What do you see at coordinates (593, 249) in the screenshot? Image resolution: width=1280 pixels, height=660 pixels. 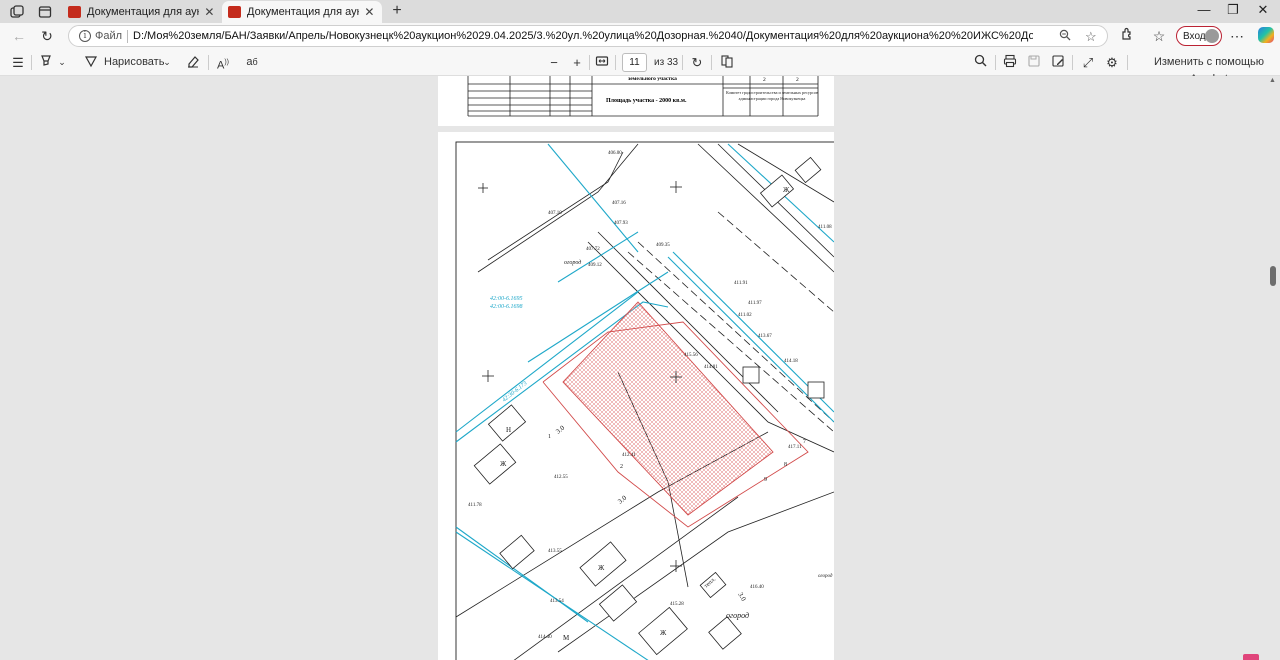 I see `map-label: 407.72` at bounding box center [593, 249].